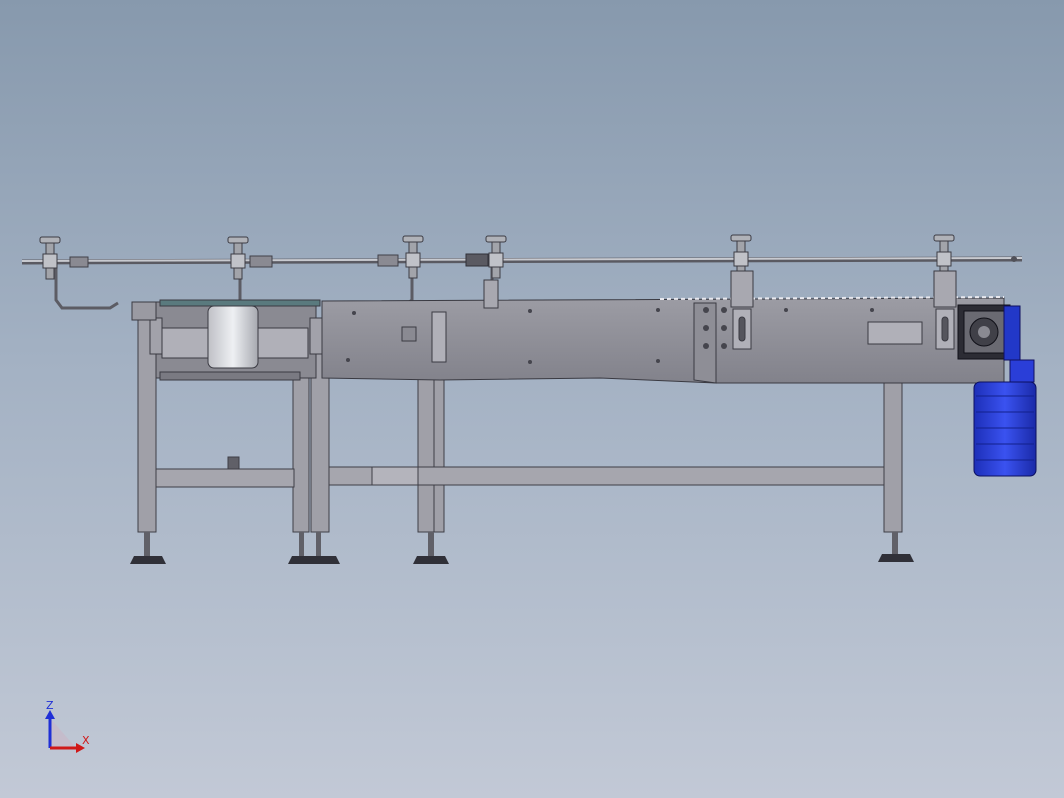  I want to click on leveling-feet, so click(522, 548).